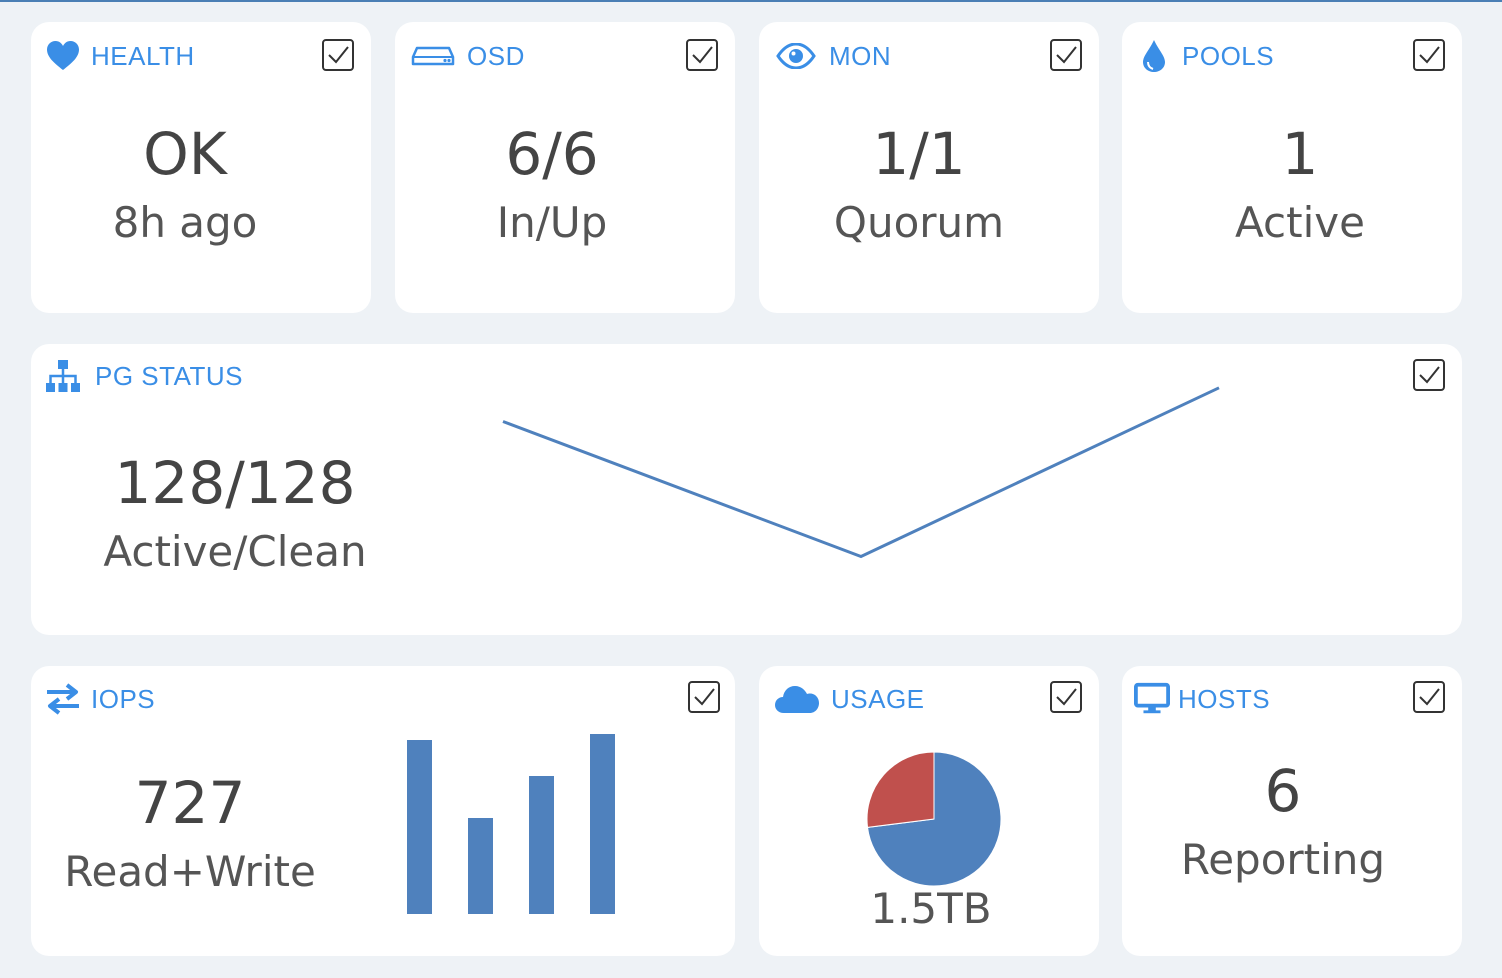  I want to click on hosts-subtitle: Reporting, so click(1283, 859).